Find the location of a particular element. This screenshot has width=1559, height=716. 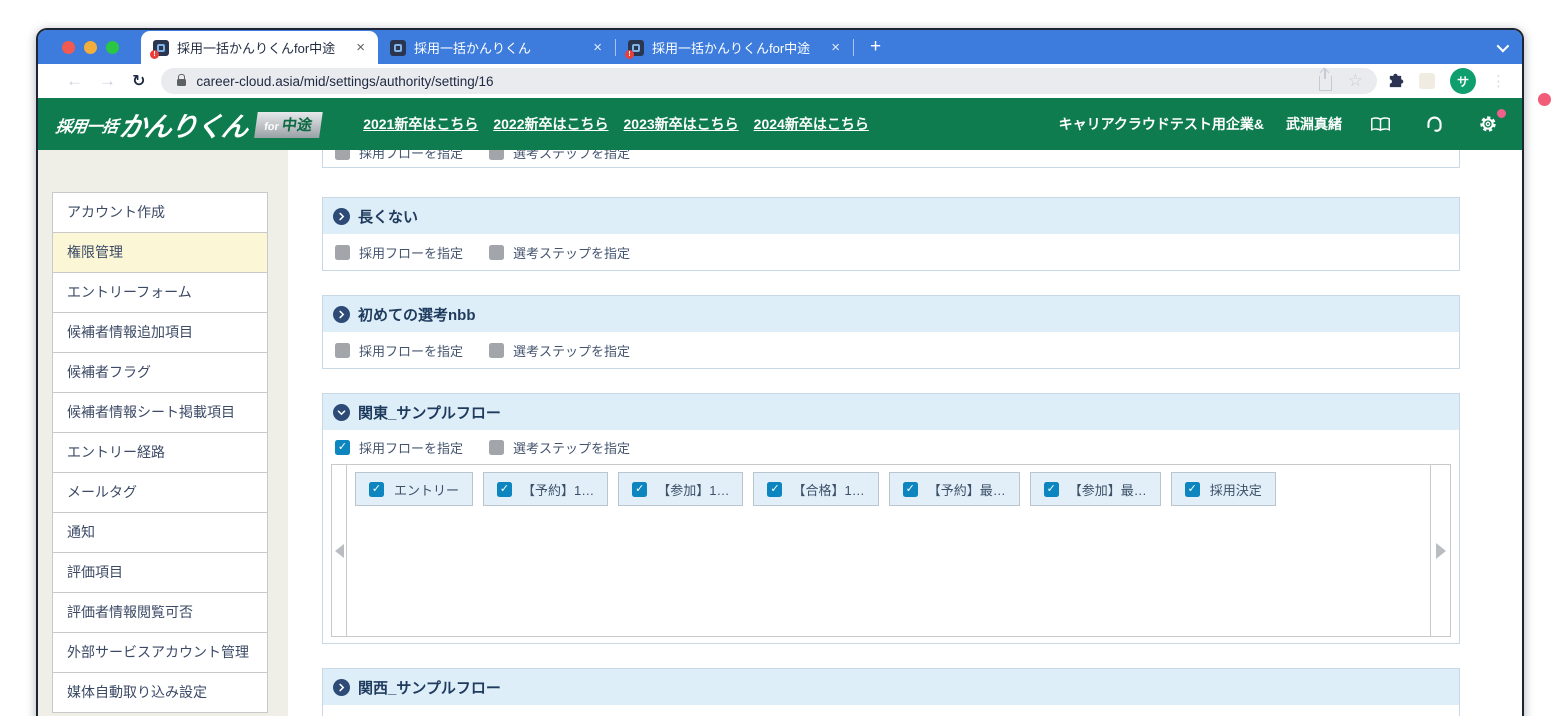

close-window-button is located at coordinates (68, 47).